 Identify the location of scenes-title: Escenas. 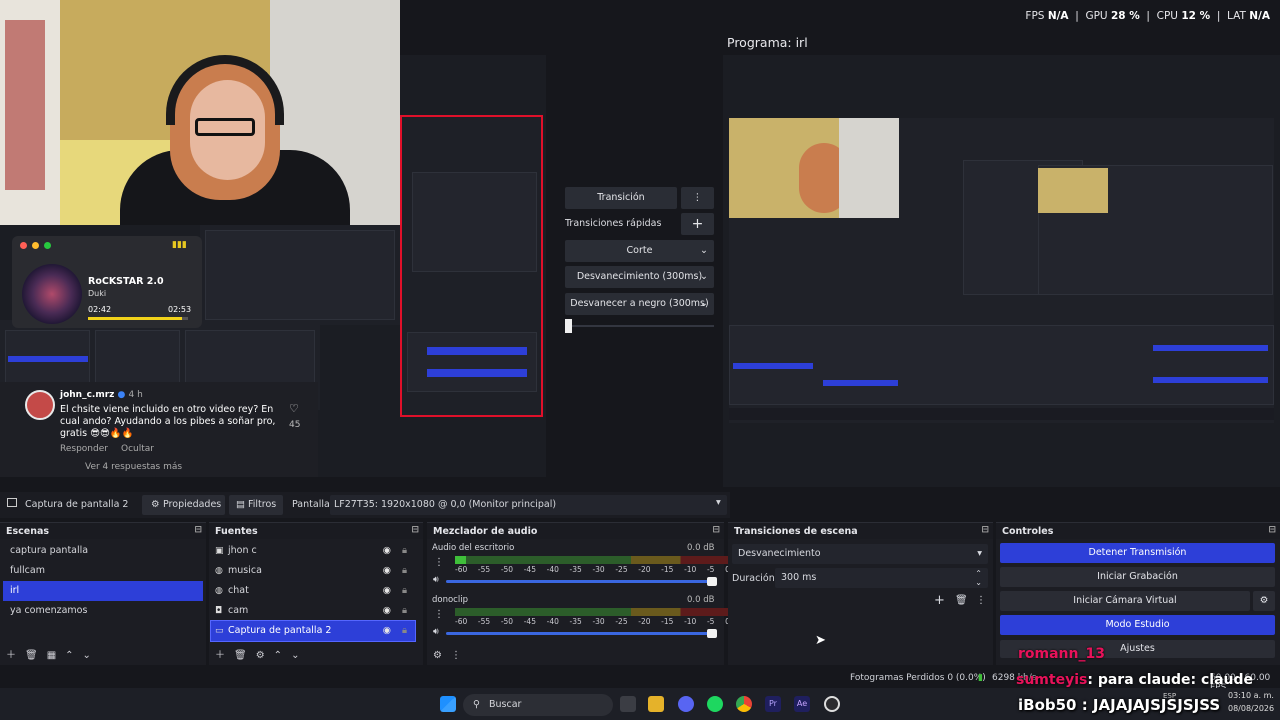
(28, 531).